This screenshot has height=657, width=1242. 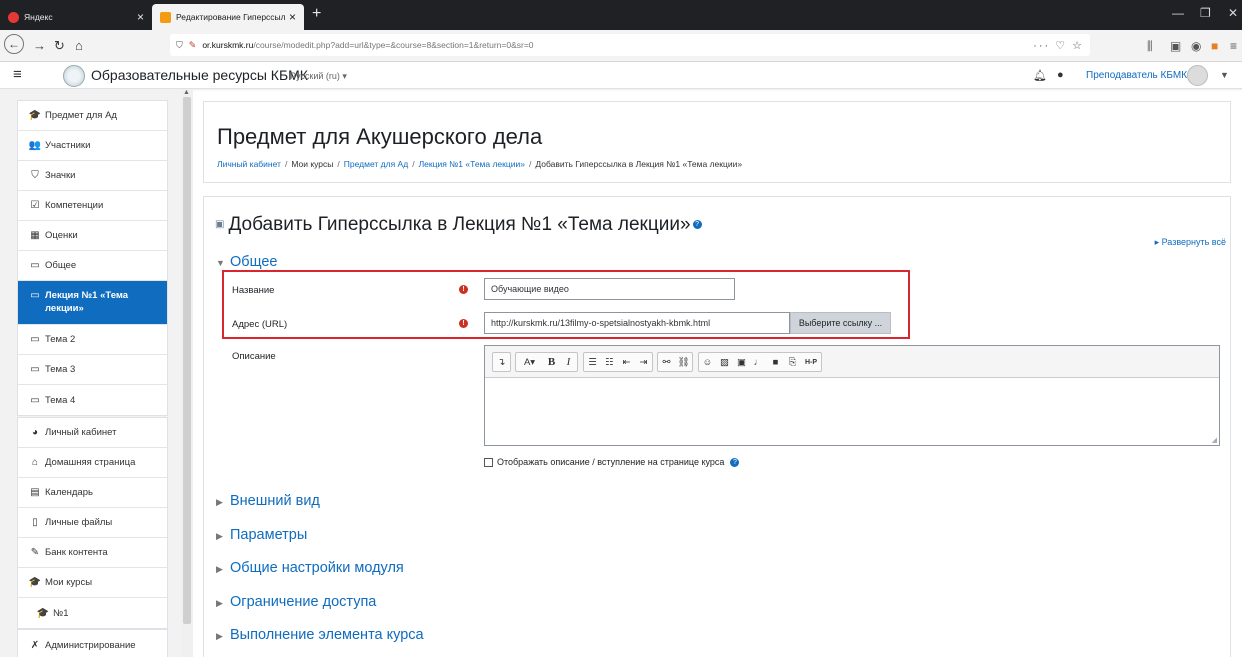 I want to click on section-restrict-access-header: ▶ Ограничение доступа, so click(x=296, y=602).